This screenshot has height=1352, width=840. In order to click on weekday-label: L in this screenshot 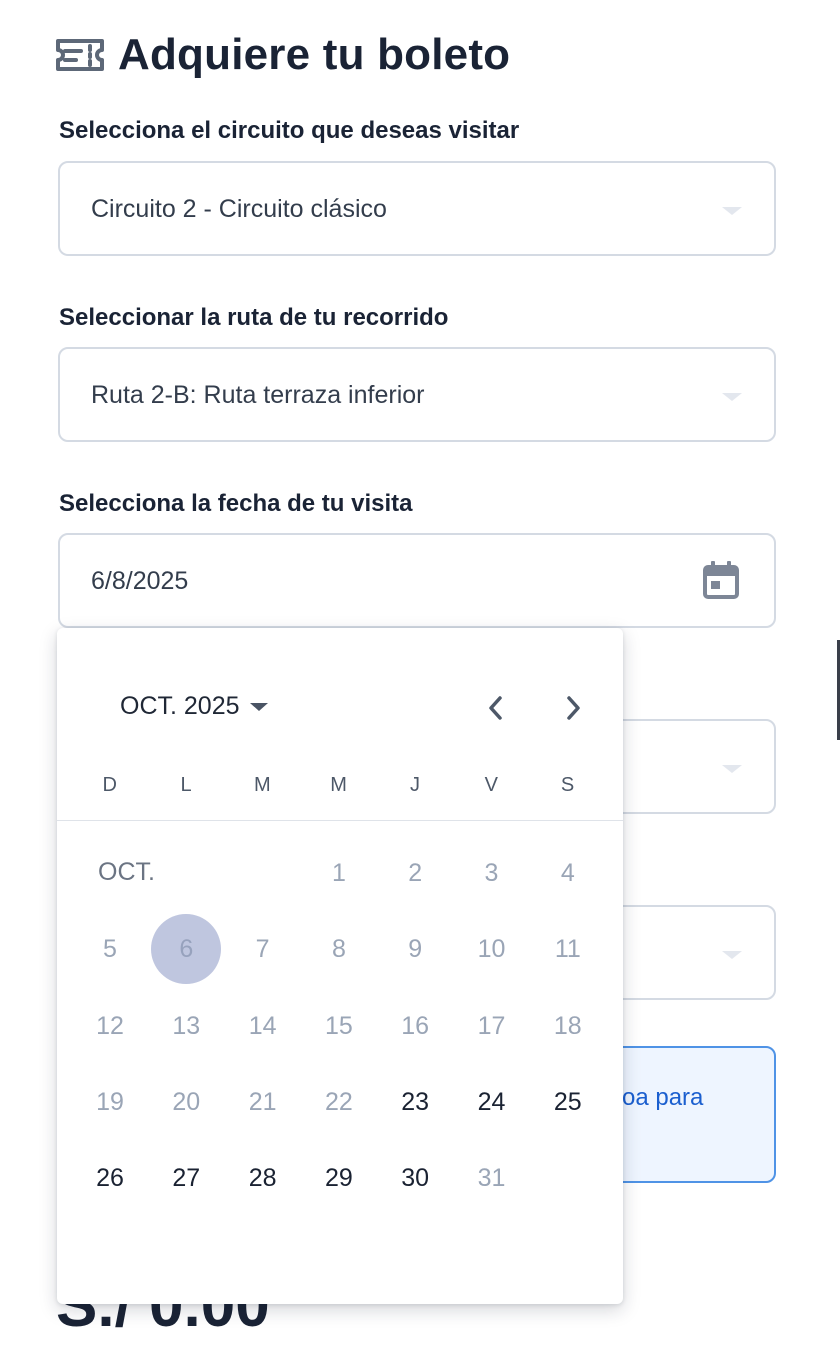, I will do `click(186, 785)`.